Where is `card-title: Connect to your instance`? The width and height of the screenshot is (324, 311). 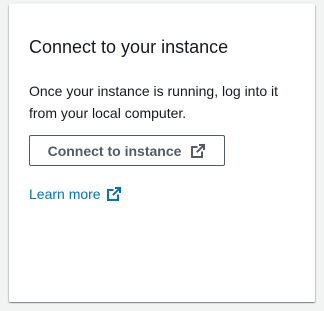 card-title: Connect to your instance is located at coordinates (129, 47).